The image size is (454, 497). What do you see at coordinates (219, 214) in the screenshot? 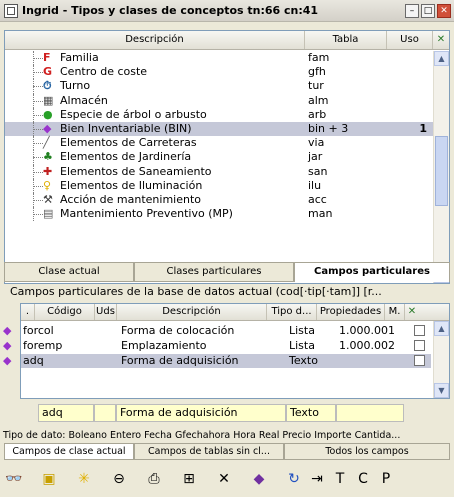
I see `grid-row: ▤ Mantenimiento Preventivo (MP) man` at bounding box center [219, 214].